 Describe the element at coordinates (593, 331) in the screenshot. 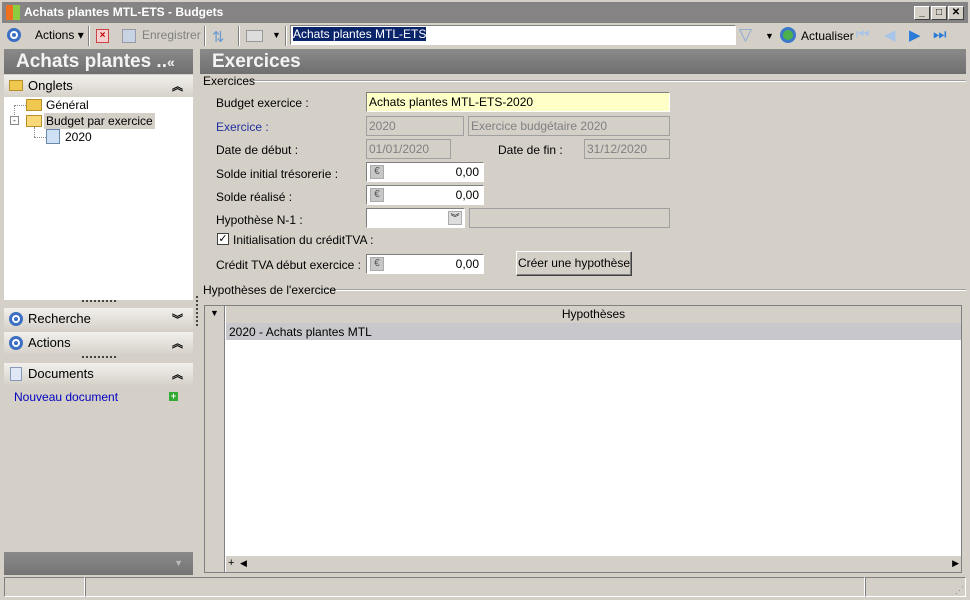

I see `table-row: 2020 - Achats plantes MTL` at that location.